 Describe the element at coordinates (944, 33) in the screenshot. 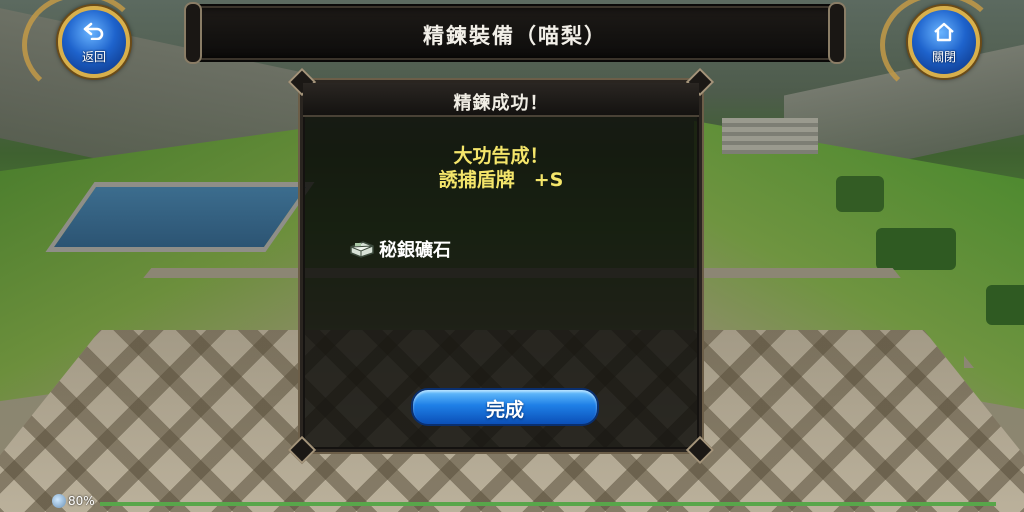

I see `home-icon` at that location.